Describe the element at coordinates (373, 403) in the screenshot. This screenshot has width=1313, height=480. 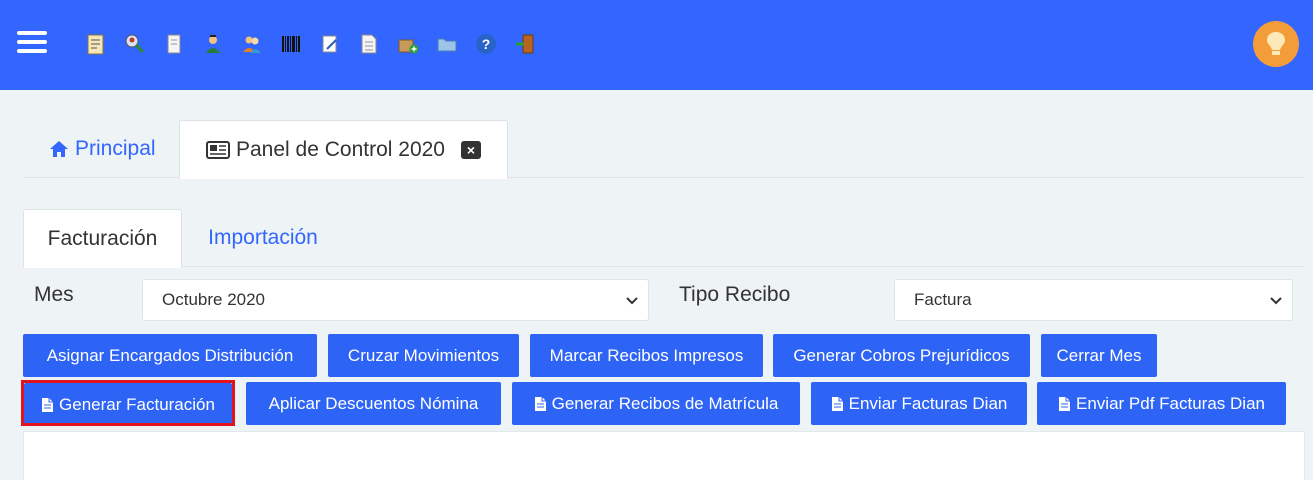
I see `aplicar-descuentos-nomina-button: Aplicar Descuentos Nómina` at that location.